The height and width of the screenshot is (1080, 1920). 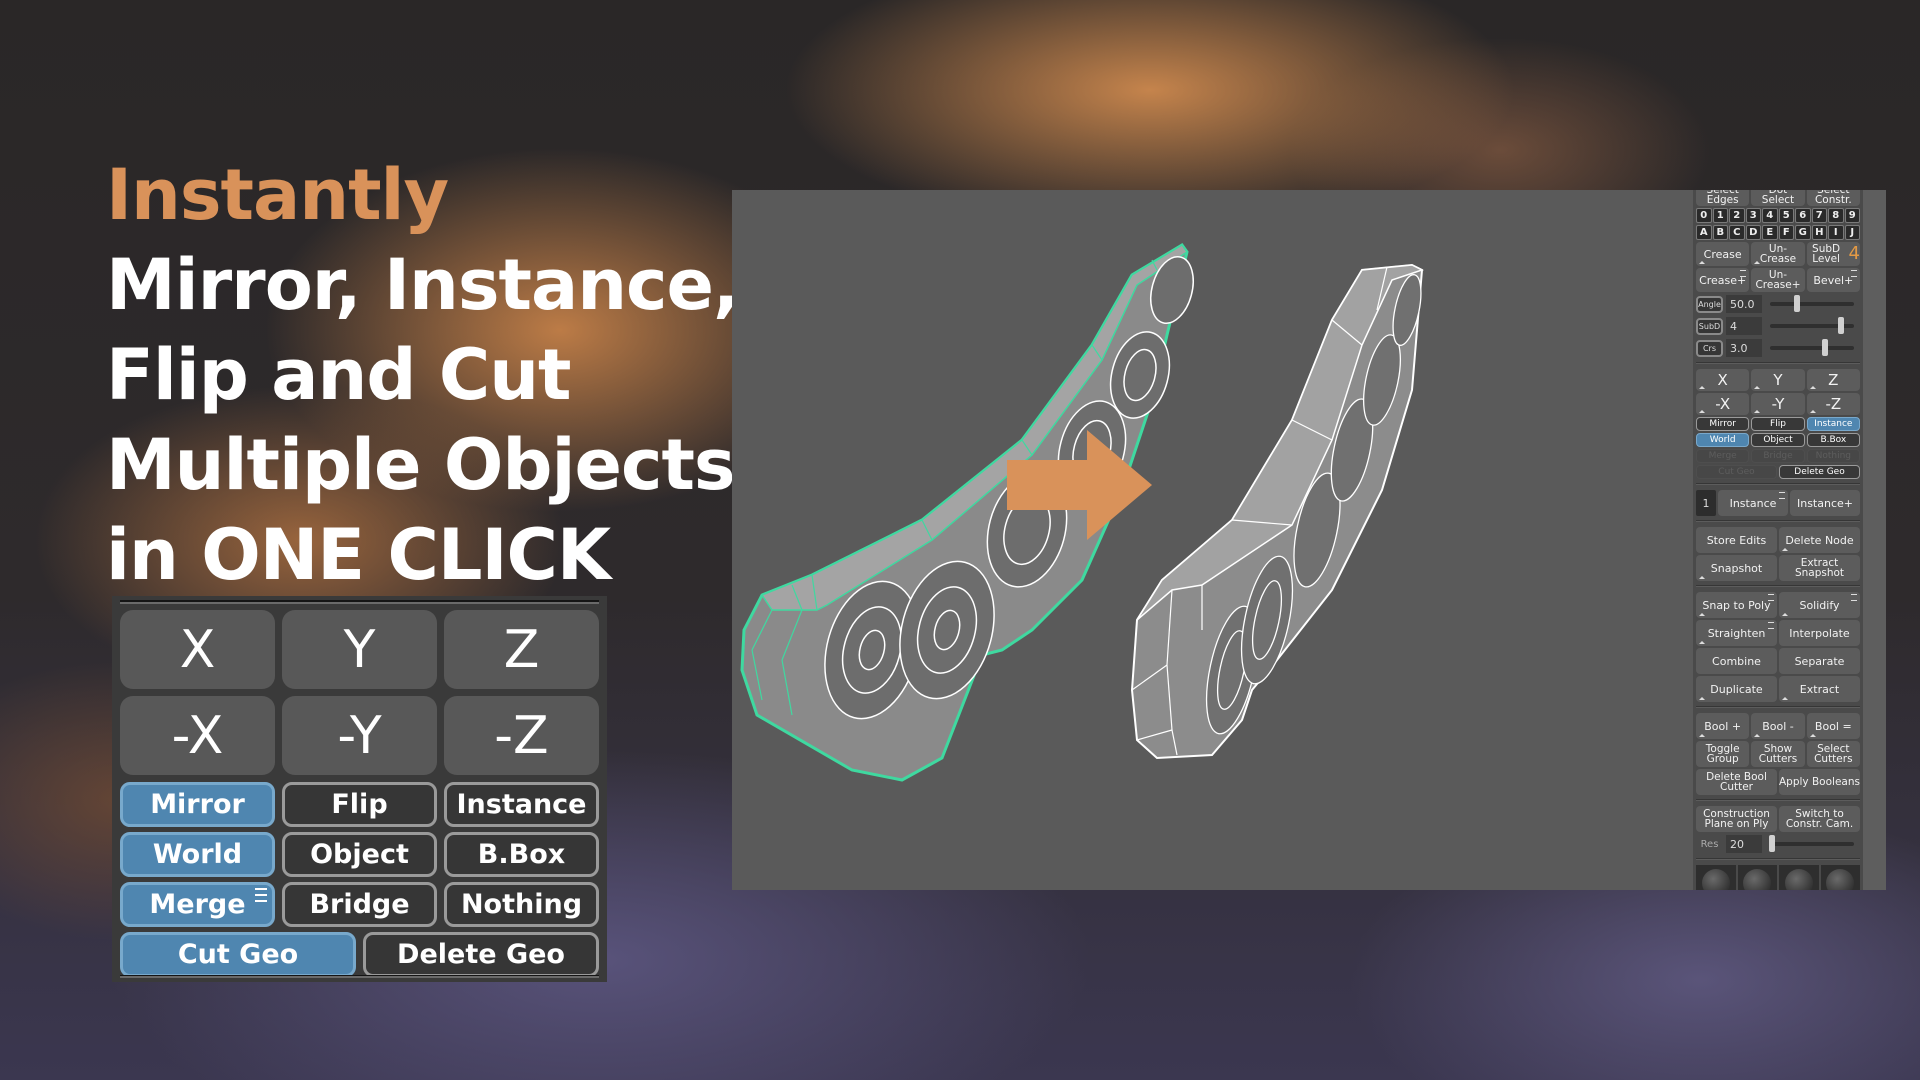 I want to click on snap-to-poly-button: Snap to Poly, so click(x=1736, y=605).